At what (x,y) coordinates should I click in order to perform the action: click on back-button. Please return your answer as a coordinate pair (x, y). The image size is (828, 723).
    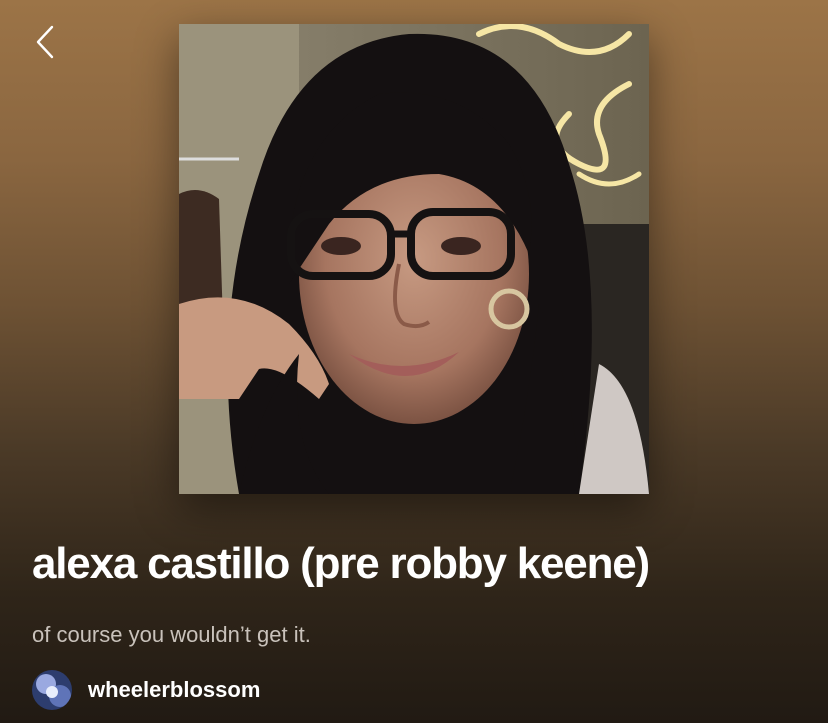
    Looking at the image, I should click on (45, 44).